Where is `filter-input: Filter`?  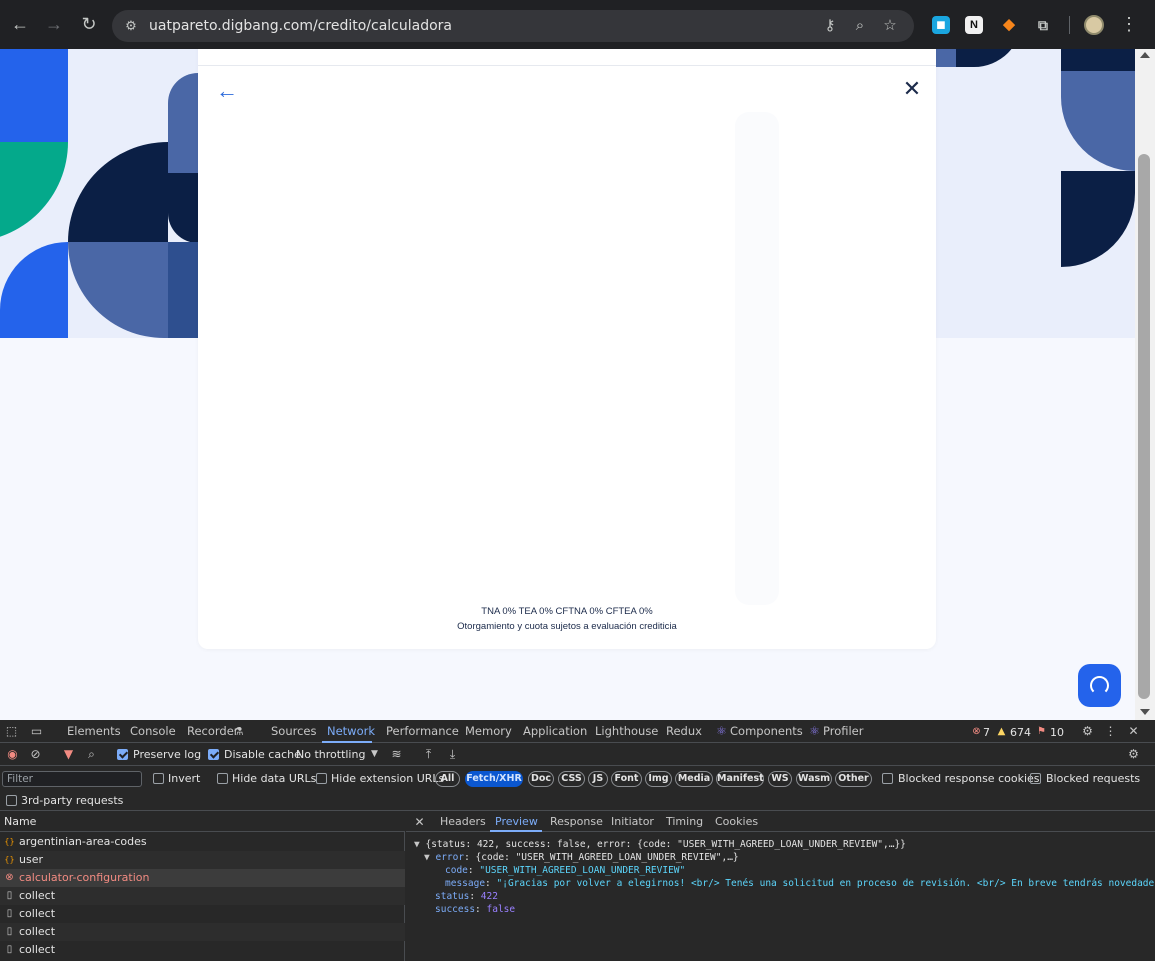
filter-input: Filter is located at coordinates (72, 779).